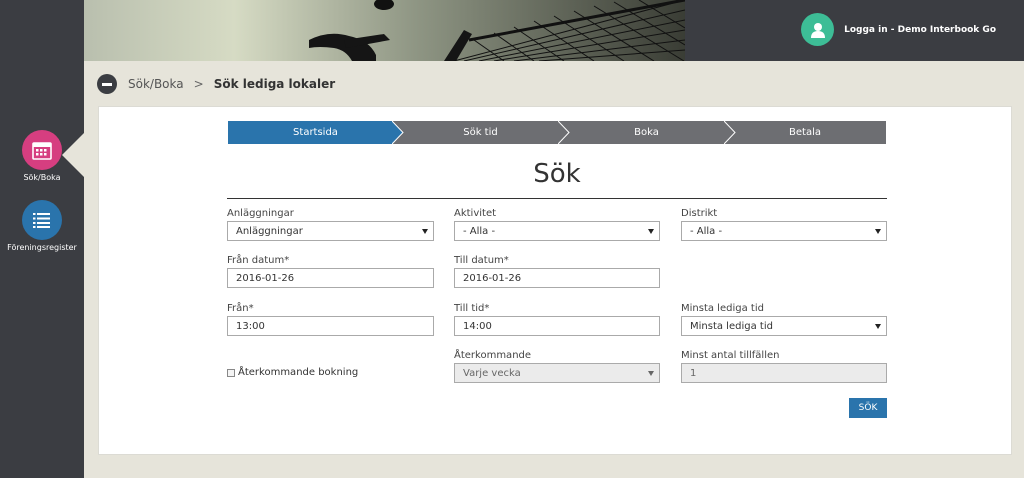 This screenshot has height=478, width=1024. What do you see at coordinates (156, 84) in the screenshot?
I see `breadcrumb-link: Sök/Boka` at bounding box center [156, 84].